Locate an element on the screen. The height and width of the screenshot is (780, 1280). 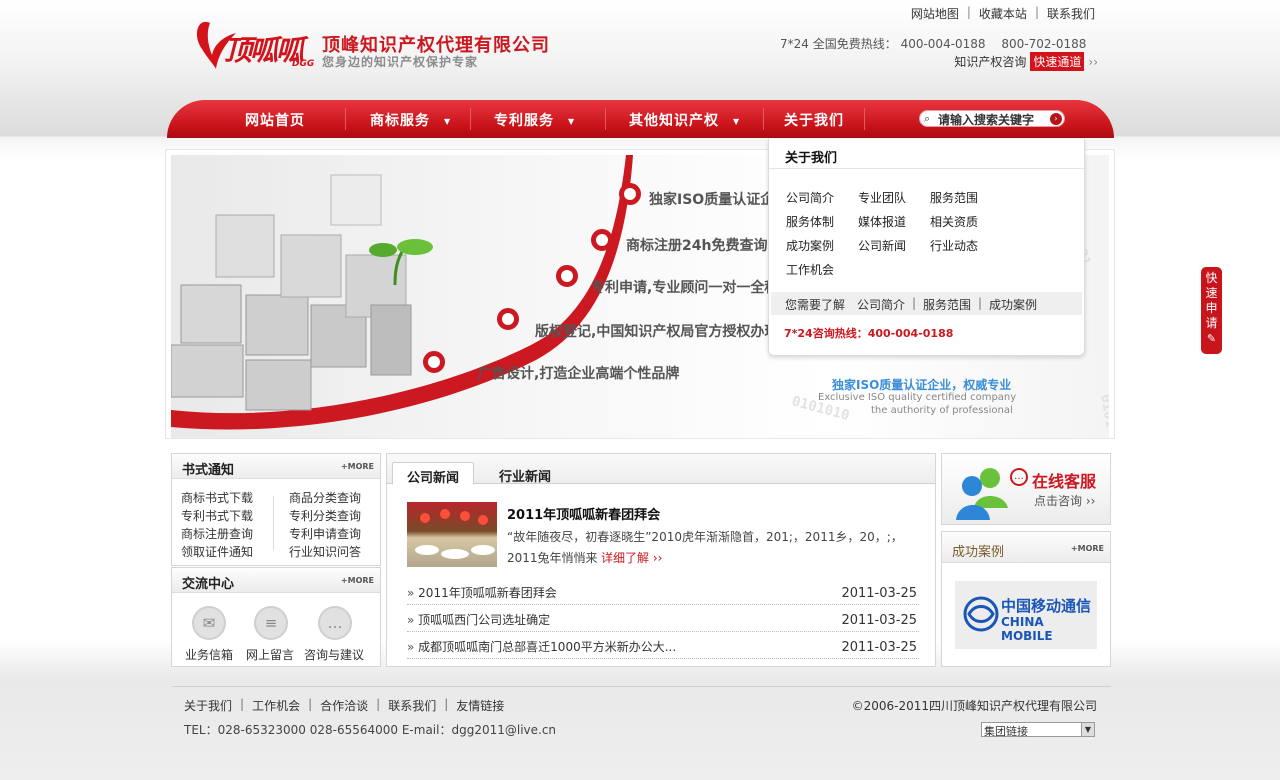
notice-link: 商品分类查询 is located at coordinates (325, 497).